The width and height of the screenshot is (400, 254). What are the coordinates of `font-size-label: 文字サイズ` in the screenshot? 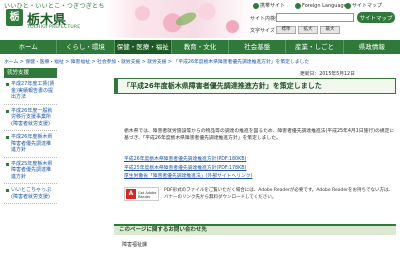 It's located at (262, 31).